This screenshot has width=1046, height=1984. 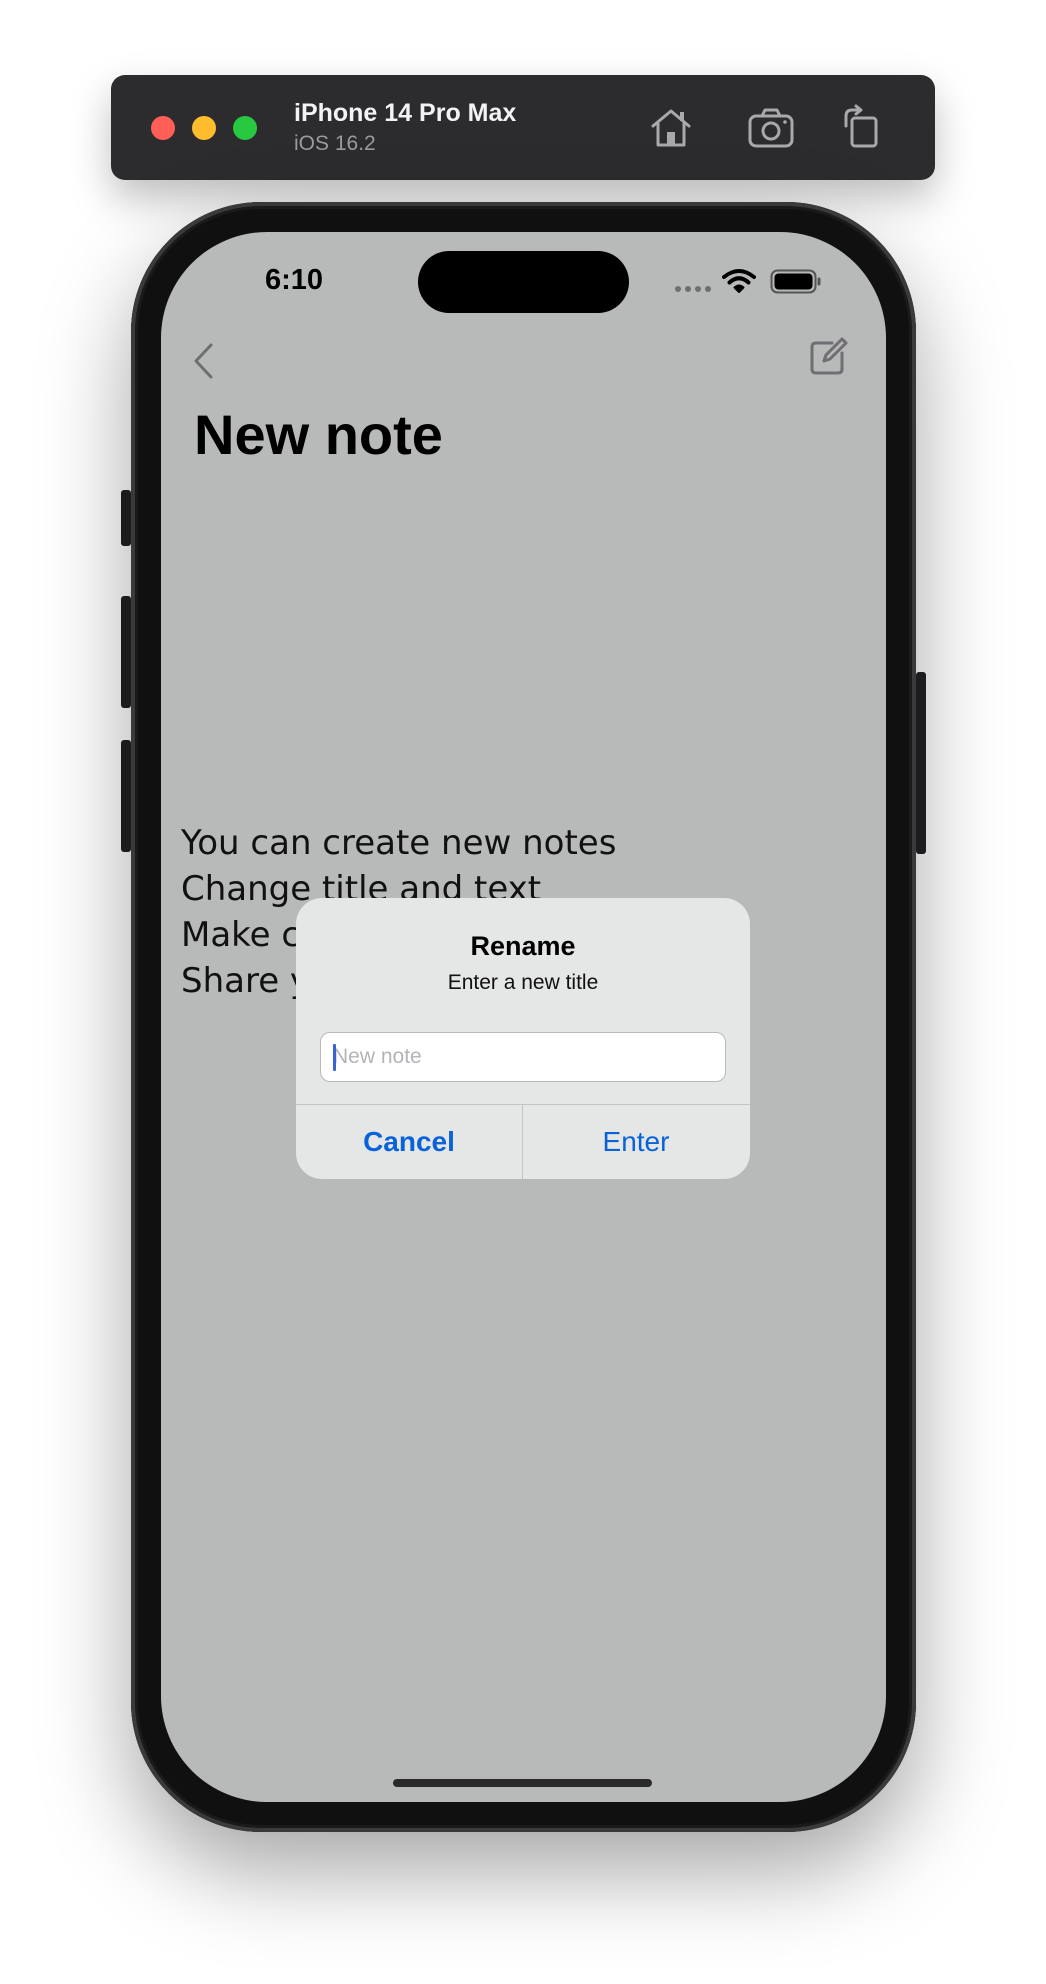 What do you see at coordinates (771, 128) in the screenshot?
I see `screenshot-icon` at bounding box center [771, 128].